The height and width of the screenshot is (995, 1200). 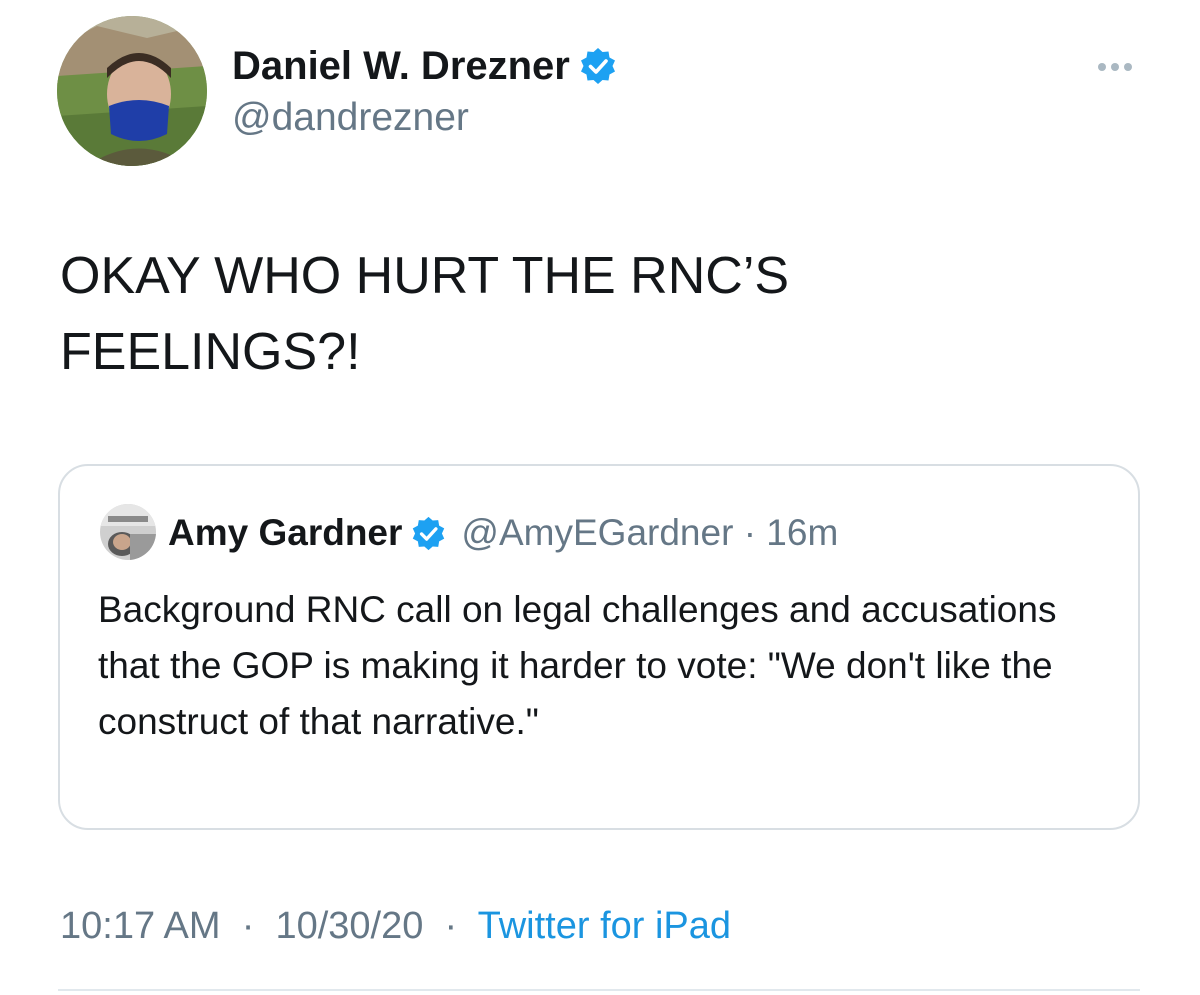 I want to click on quoted-author-name: Amy Gardner, so click(x=285, y=532).